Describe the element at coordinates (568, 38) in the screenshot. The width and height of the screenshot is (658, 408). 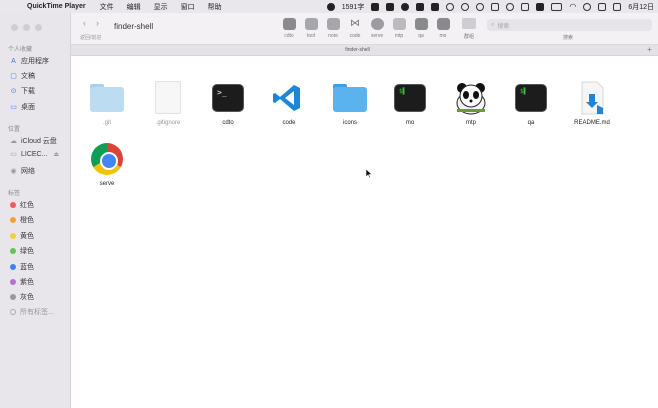
I see `search-label: 搜索` at that location.